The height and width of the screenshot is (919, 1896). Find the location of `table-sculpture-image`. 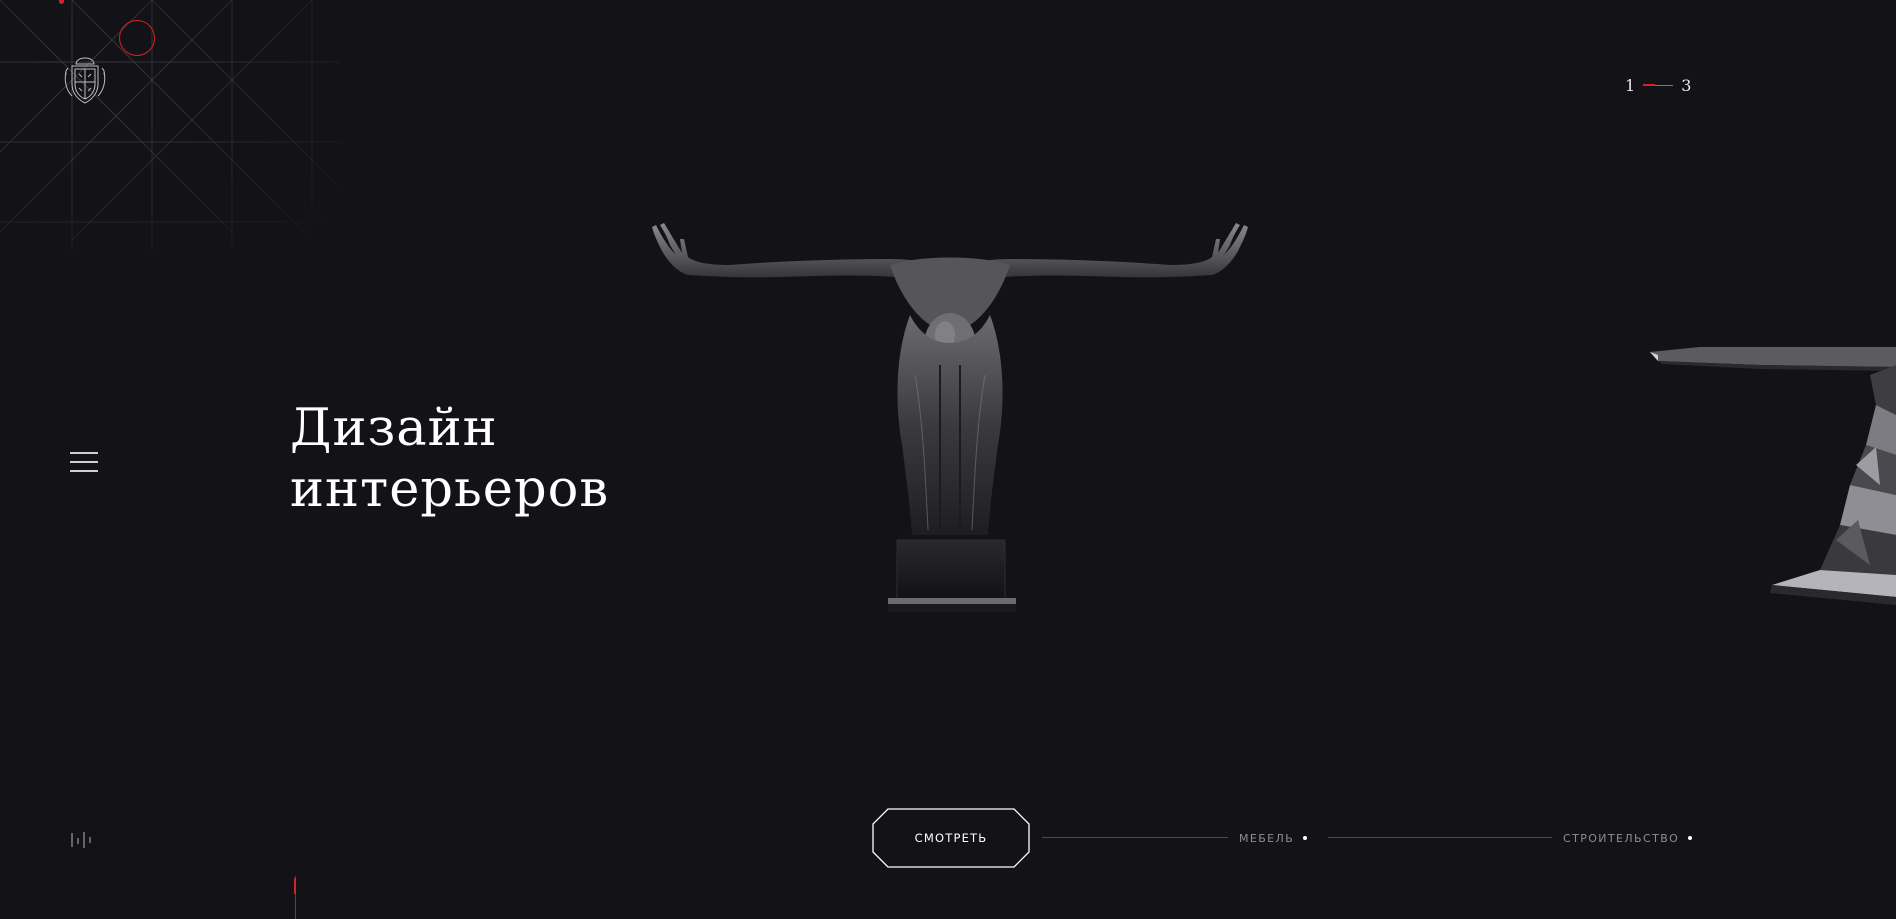

table-sculpture-image is located at coordinates (1773, 476).